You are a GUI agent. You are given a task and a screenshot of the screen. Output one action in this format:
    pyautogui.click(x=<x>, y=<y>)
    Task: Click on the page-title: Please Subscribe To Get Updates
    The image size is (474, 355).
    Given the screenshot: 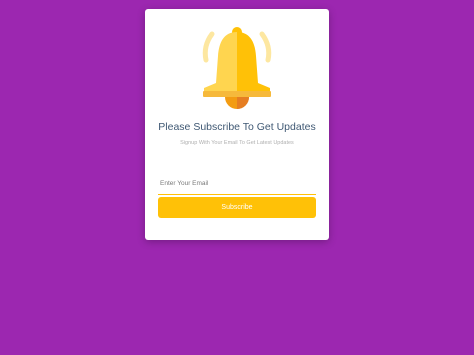 What is the action you would take?
    pyautogui.click(x=237, y=127)
    